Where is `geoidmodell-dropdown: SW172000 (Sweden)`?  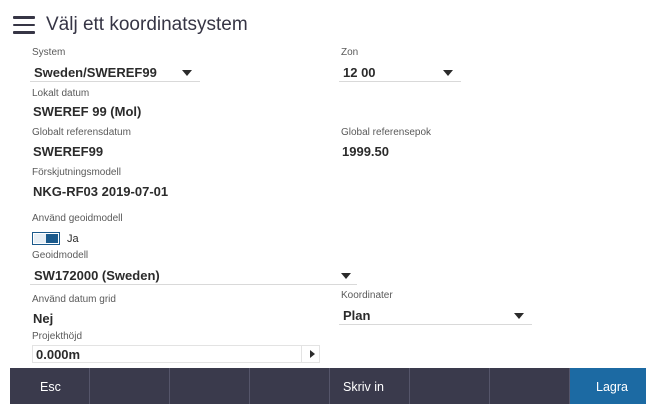 geoidmodell-dropdown: SW172000 (Sweden) is located at coordinates (193, 274).